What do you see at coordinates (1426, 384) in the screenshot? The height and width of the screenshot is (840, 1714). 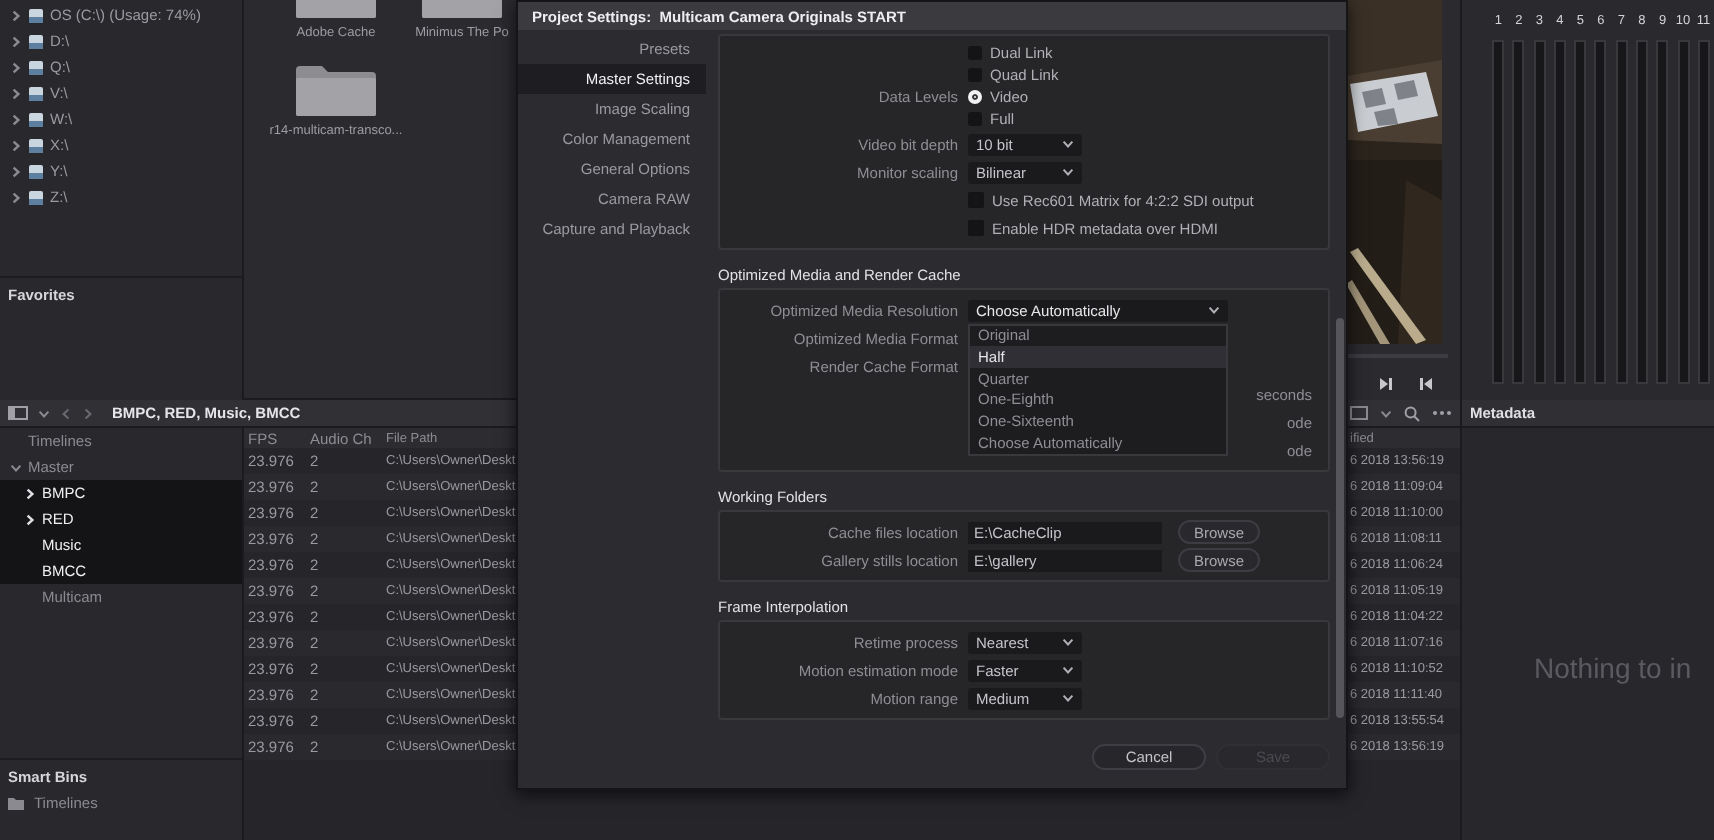 I see `skip-back-icon` at bounding box center [1426, 384].